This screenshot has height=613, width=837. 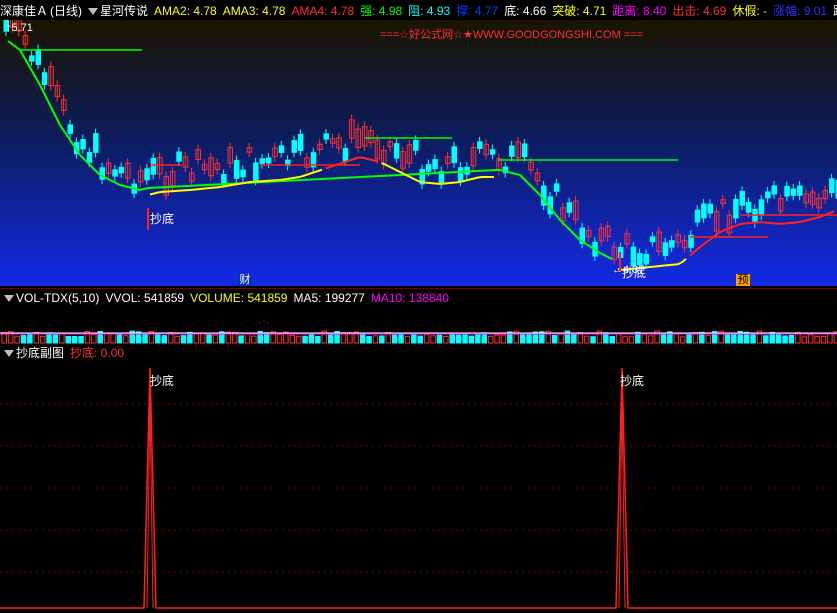 I want to click on formula-name: 星河传说, so click(x=124, y=11).